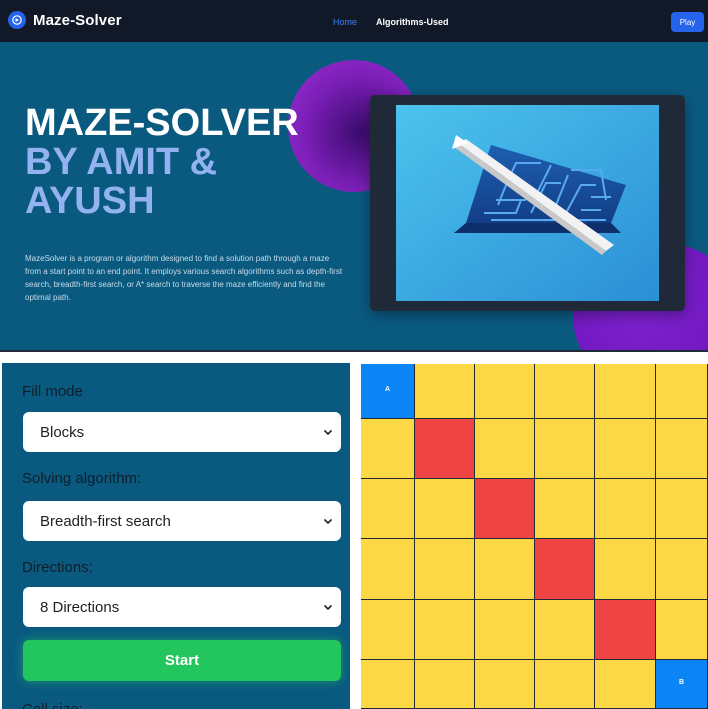 This screenshot has height=709, width=708. I want to click on nav-link-home: Home, so click(345, 22).